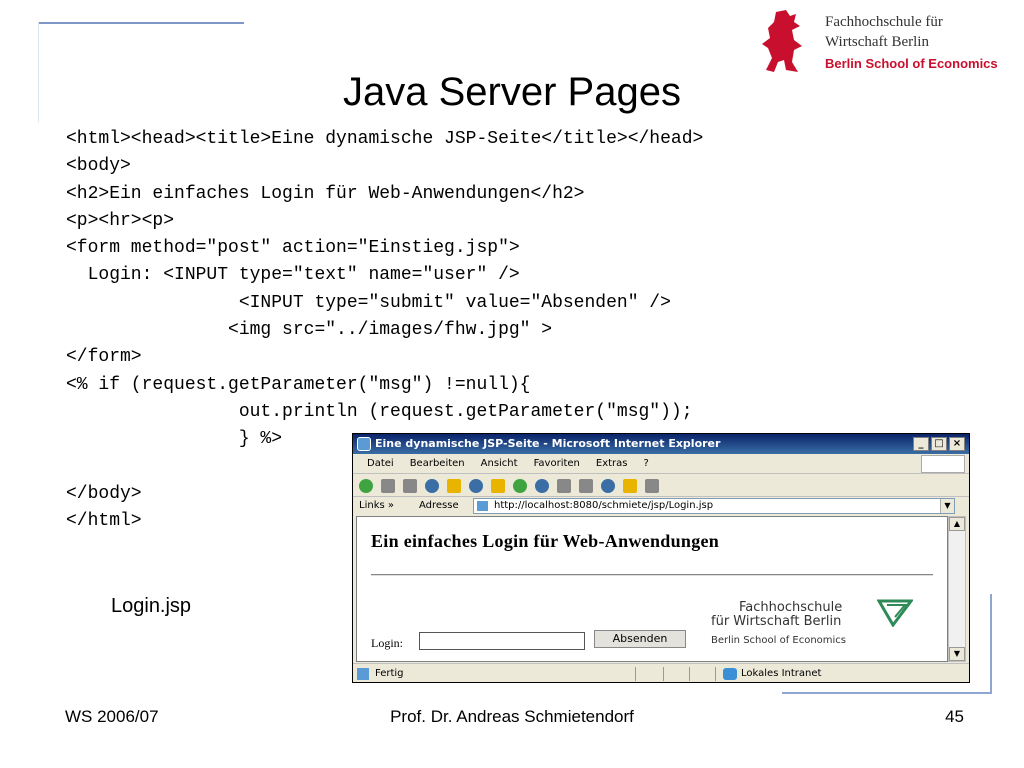 The width and height of the screenshot is (1024, 768). Describe the element at coordinates (389, 673) in the screenshot. I see `status-text: Fertig` at that location.